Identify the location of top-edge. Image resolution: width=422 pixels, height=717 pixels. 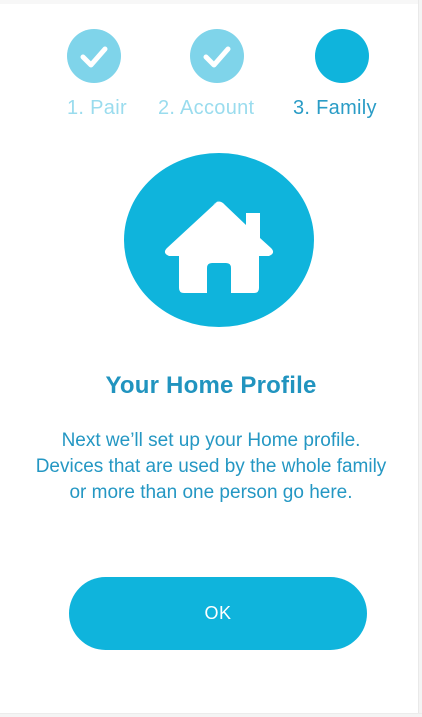
(211, 2).